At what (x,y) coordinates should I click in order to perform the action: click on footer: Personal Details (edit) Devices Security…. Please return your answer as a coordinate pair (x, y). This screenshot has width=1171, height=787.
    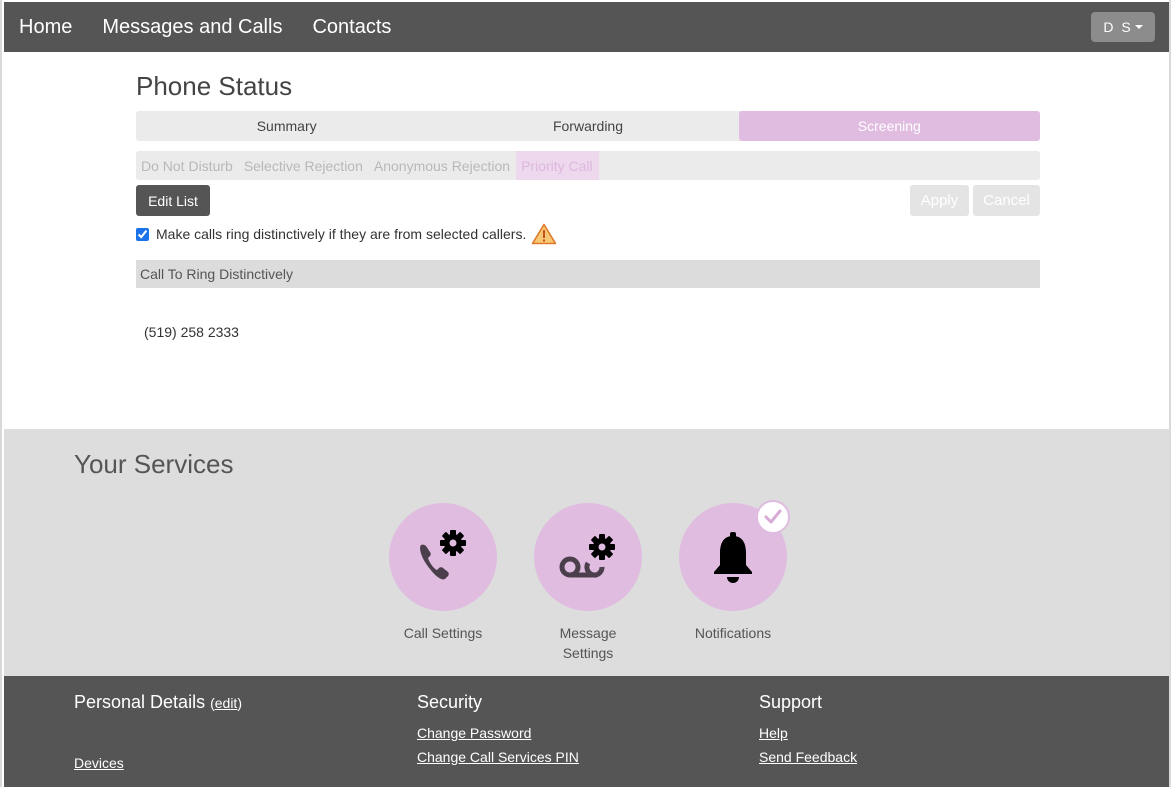
    Looking at the image, I should click on (586, 731).